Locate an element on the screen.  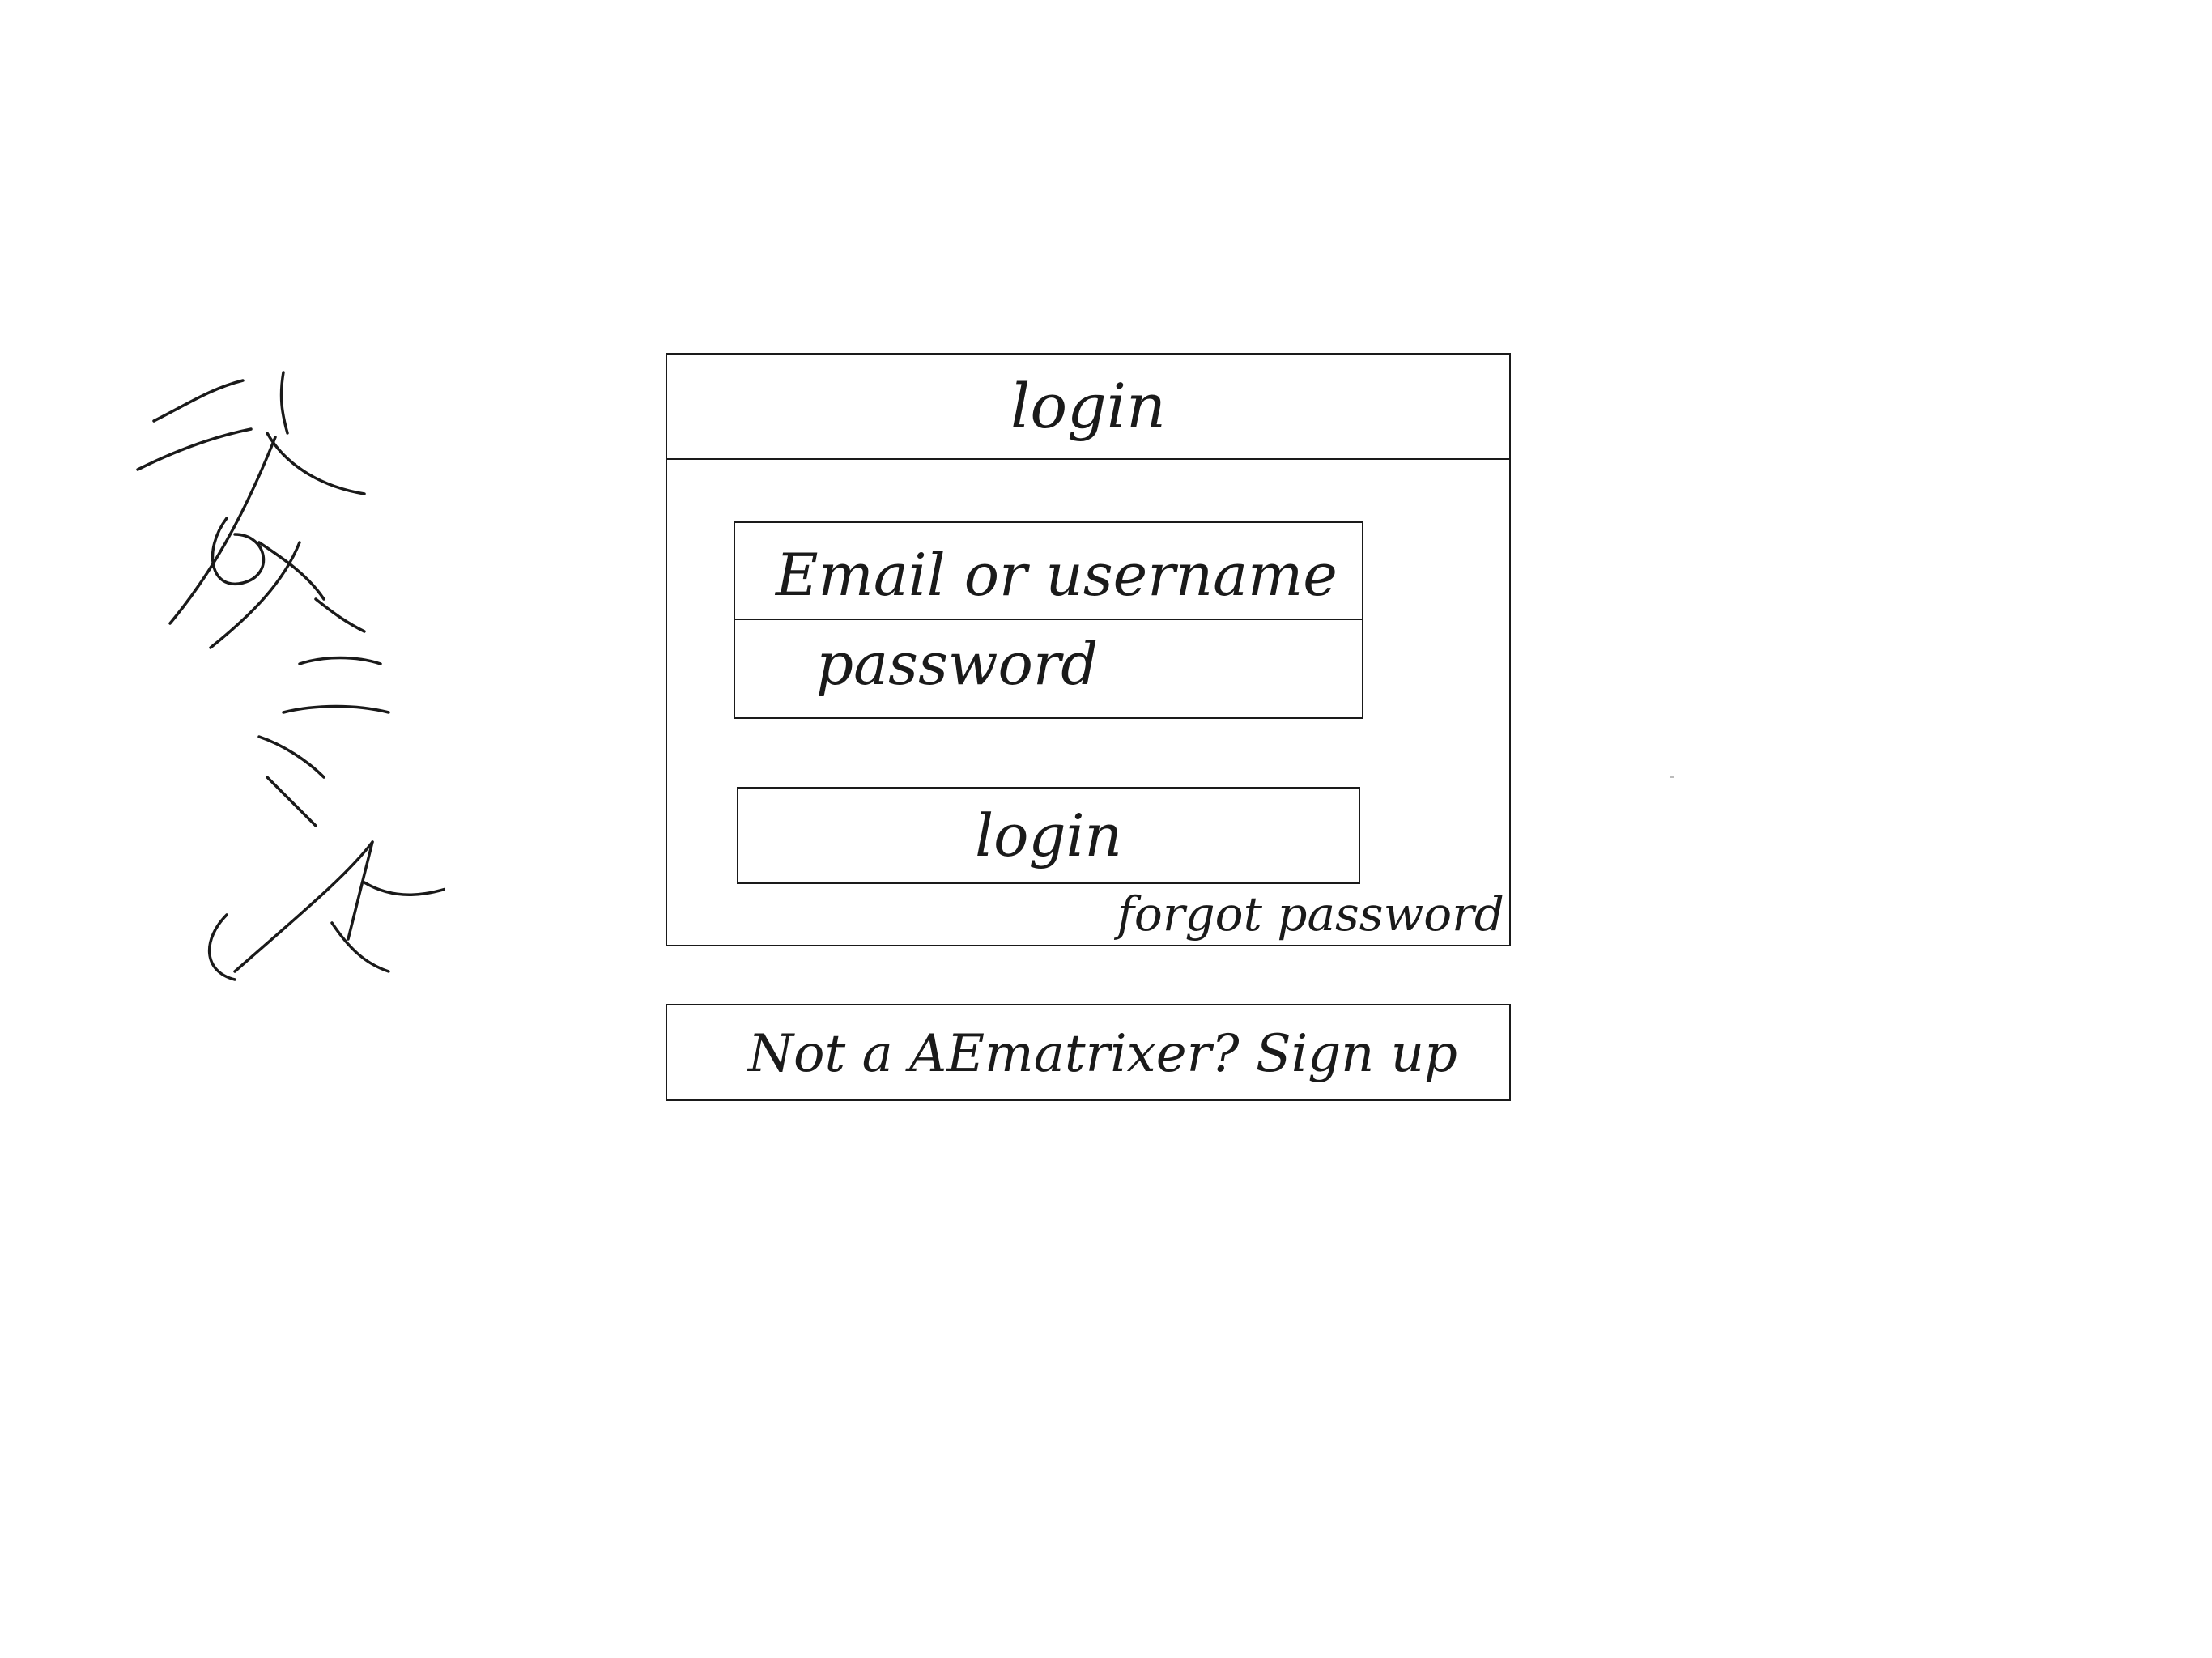
card-title: login is located at coordinates (1088, 406).